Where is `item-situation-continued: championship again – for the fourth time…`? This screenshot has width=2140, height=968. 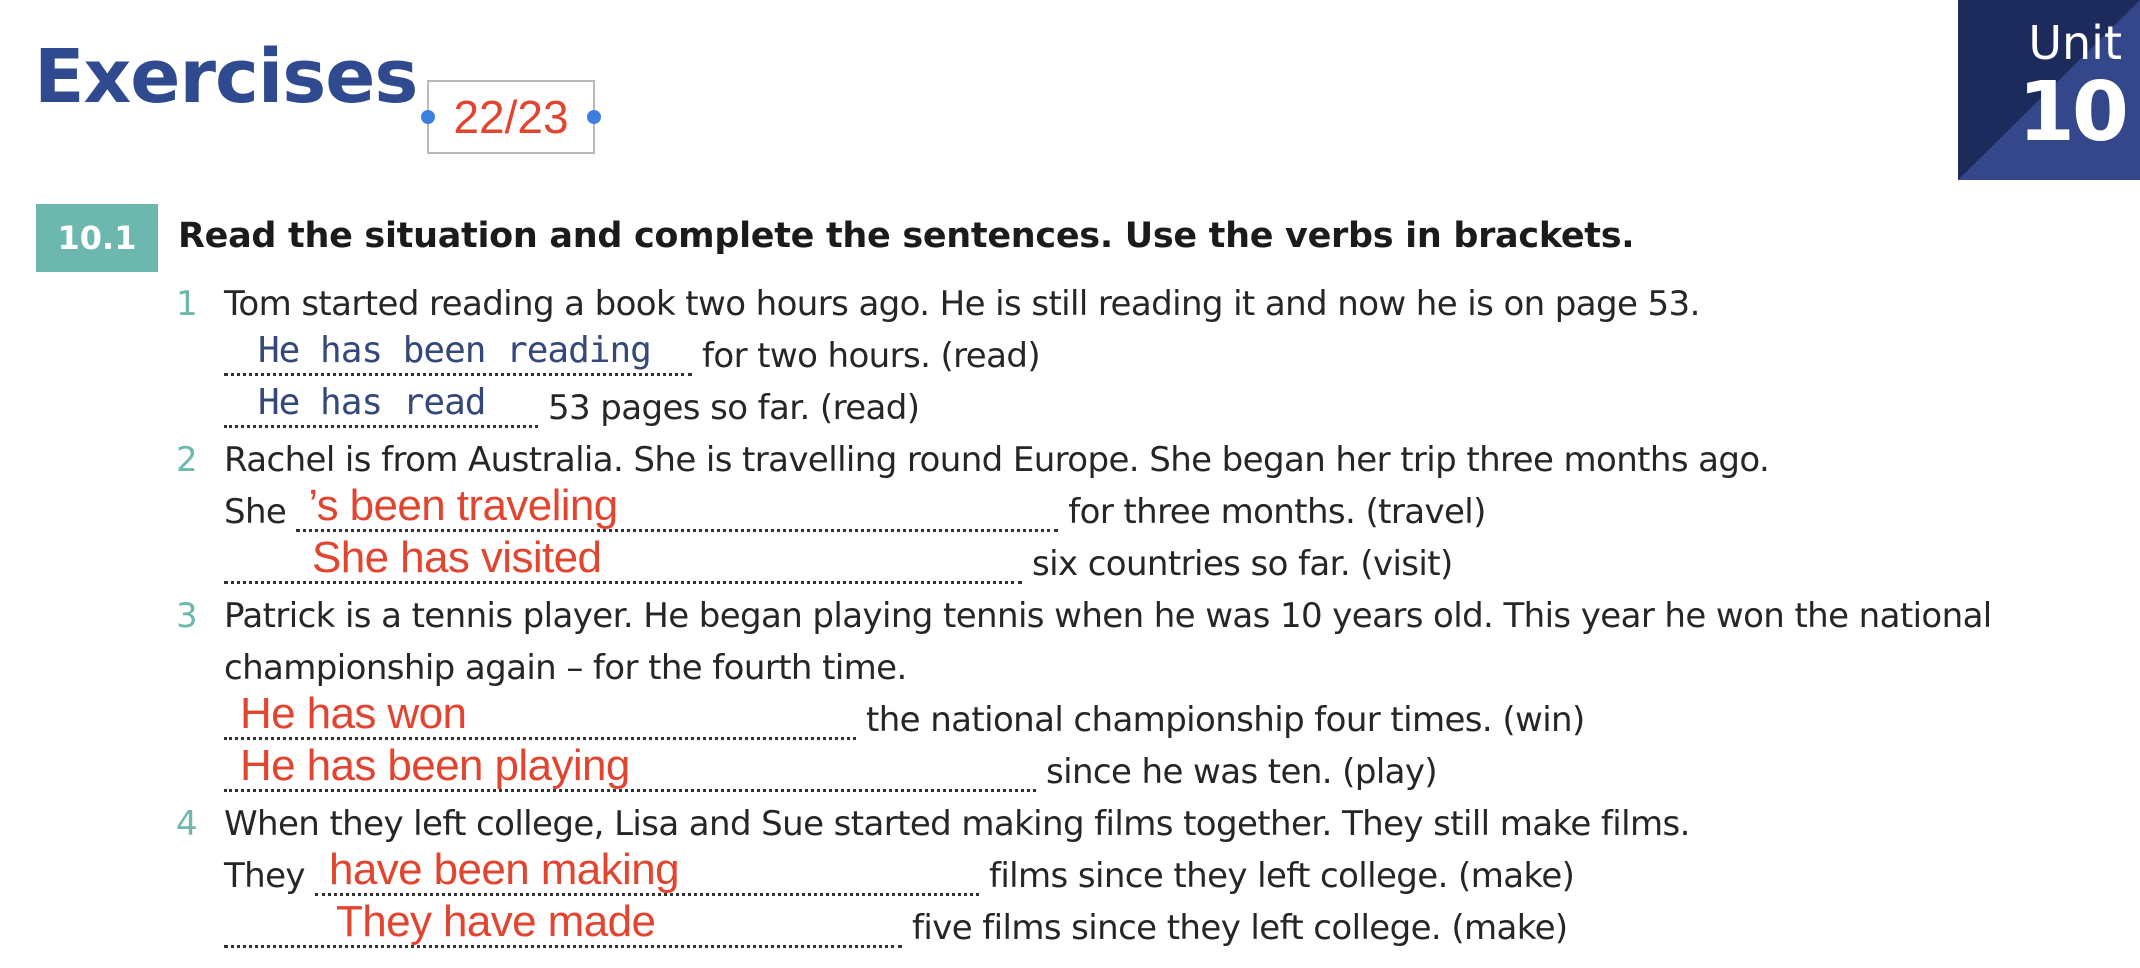 item-situation-continued: championship again – for the fourth time… is located at coordinates (565, 668).